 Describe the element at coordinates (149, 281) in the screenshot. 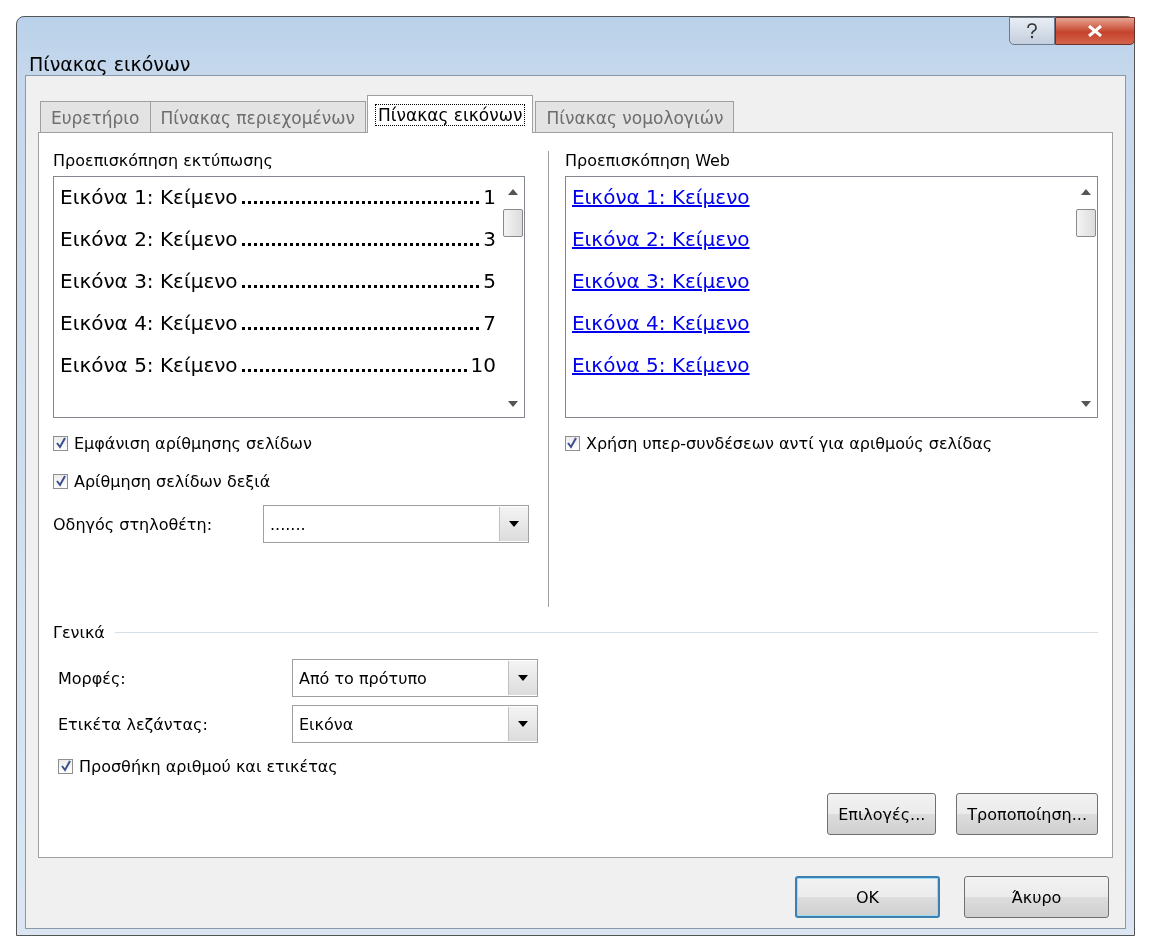

I see `entry-caption: Εικόνα 3: Κείμενο` at that location.